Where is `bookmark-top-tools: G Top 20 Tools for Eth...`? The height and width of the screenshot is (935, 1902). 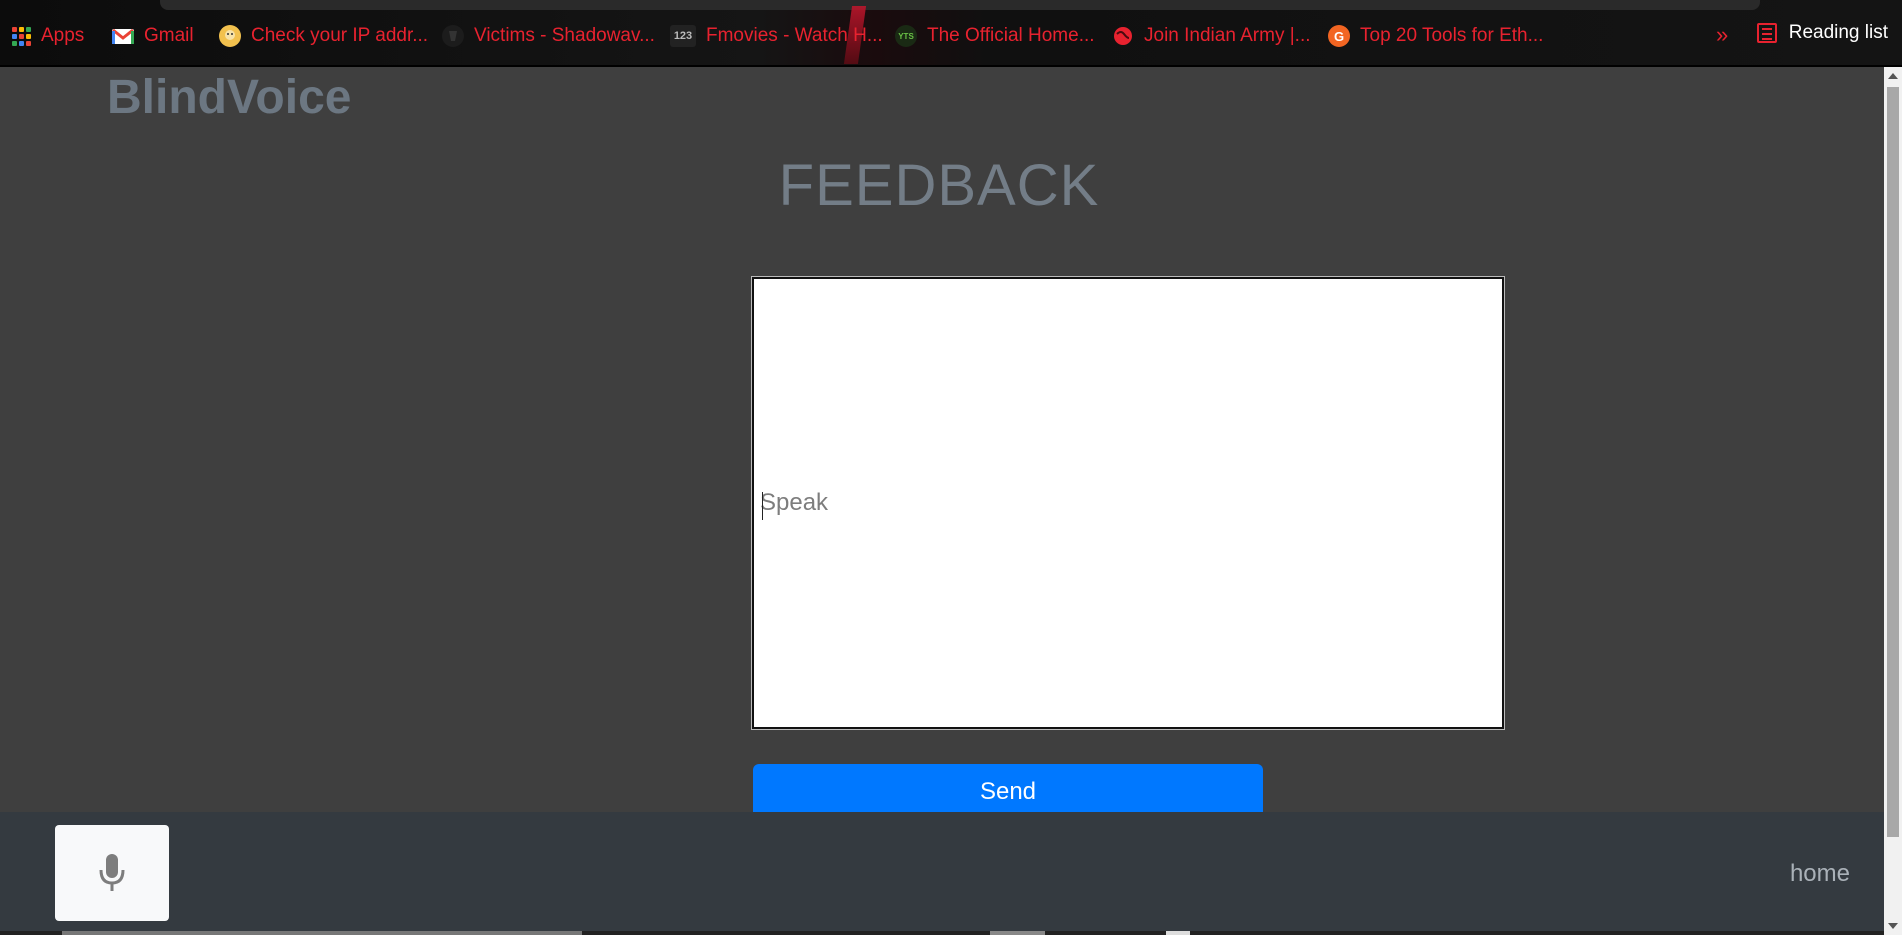
bookmark-top-tools: G Top 20 Tools for Eth... is located at coordinates (1435, 36).